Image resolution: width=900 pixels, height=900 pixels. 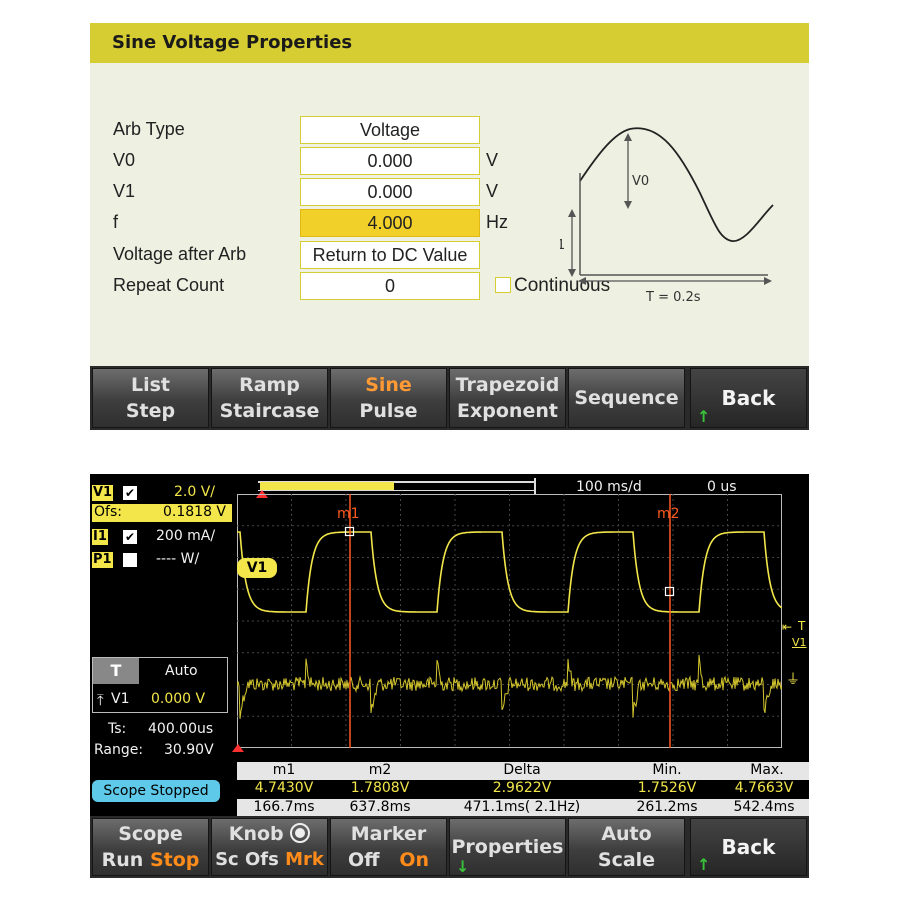 I want to click on m1-time: 166.7ms, so click(x=284, y=807).